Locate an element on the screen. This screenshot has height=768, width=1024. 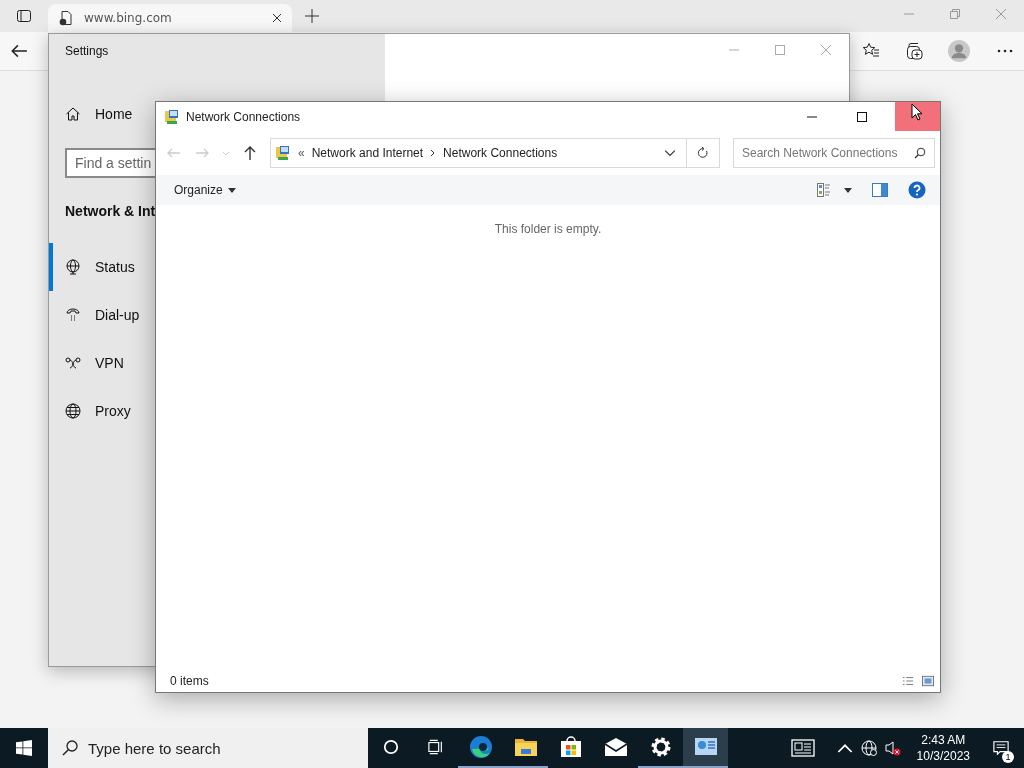
preview-pane-icon is located at coordinates (880, 190).